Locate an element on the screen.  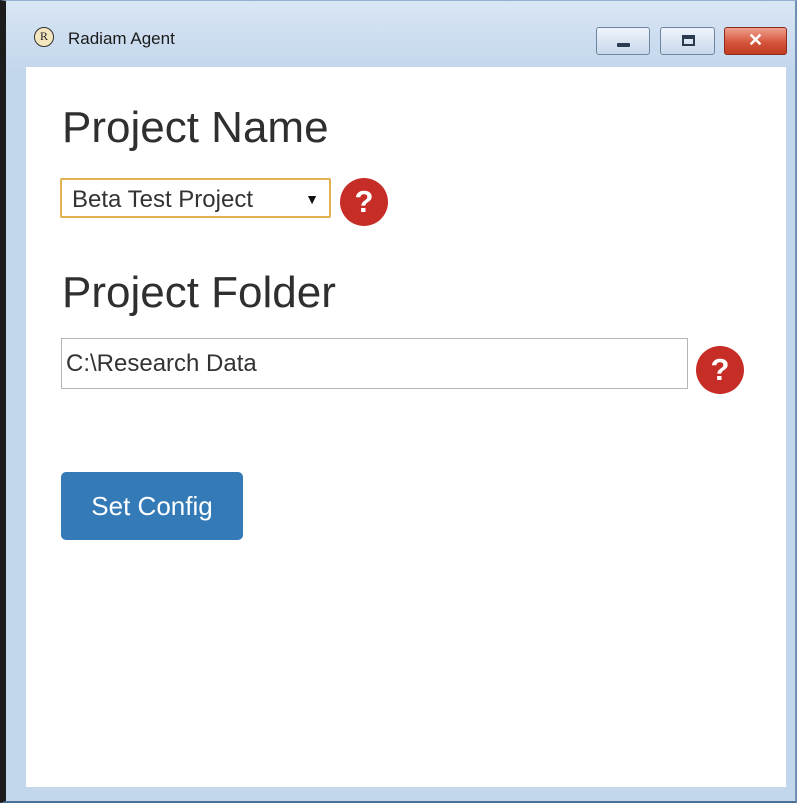
dropdown-arrow-icon: ▼ is located at coordinates (312, 199).